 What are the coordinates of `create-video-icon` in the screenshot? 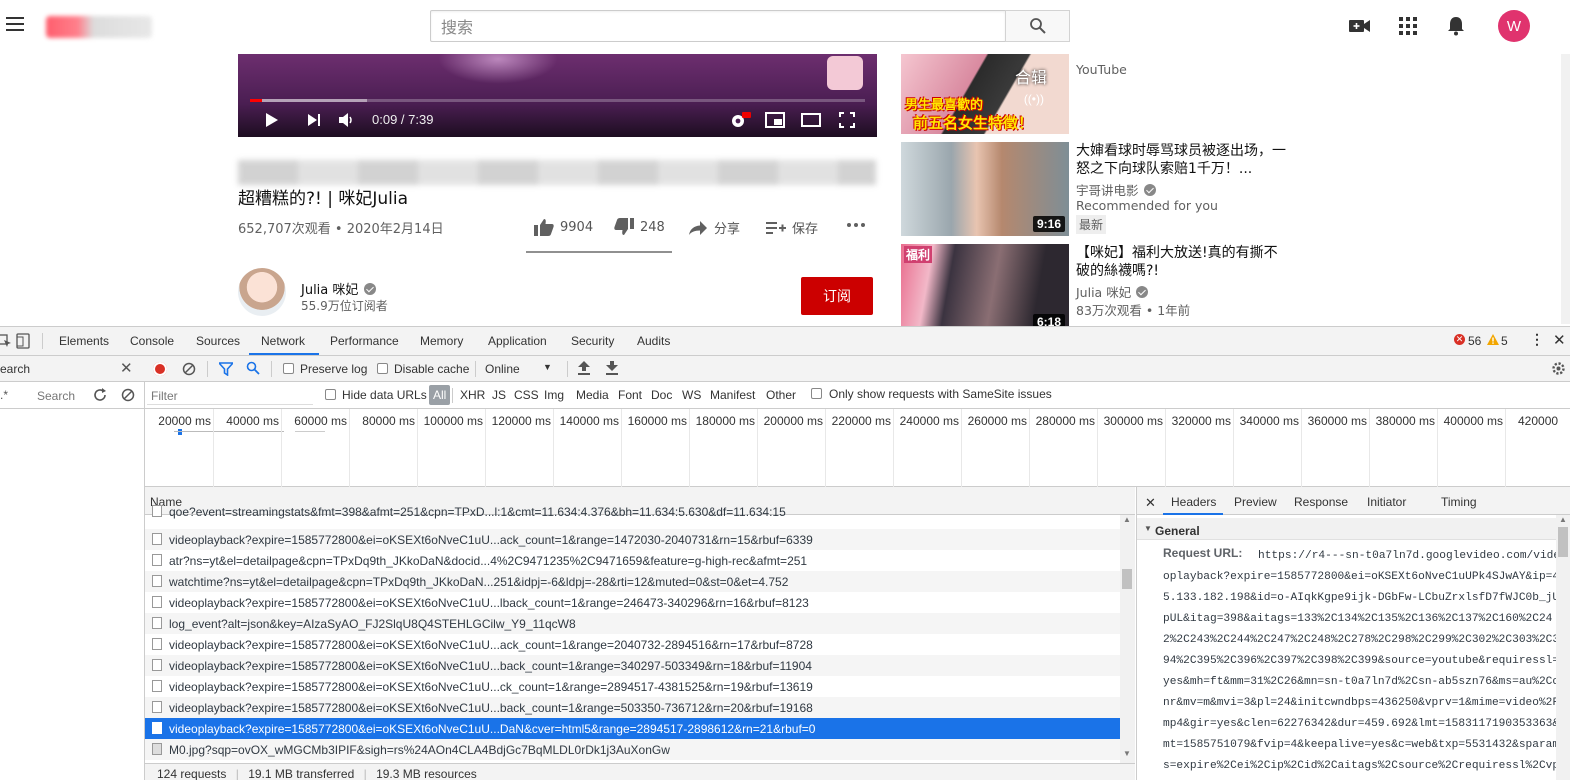 It's located at (1360, 26).